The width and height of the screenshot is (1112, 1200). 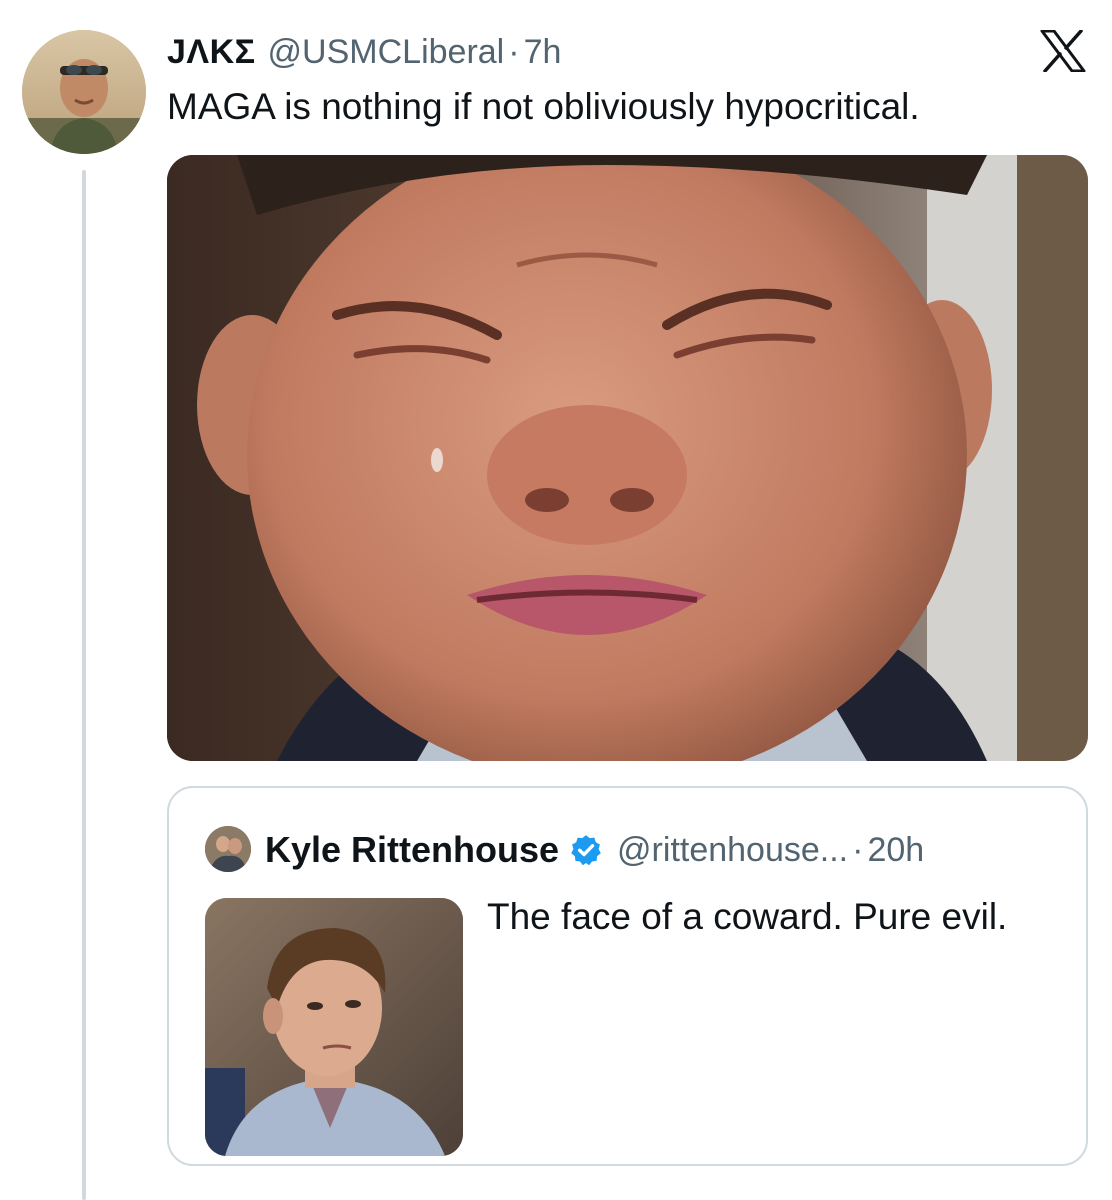 I want to click on quoted-tweet-text: The face of a coward. Pure evil., so click(x=747, y=916).